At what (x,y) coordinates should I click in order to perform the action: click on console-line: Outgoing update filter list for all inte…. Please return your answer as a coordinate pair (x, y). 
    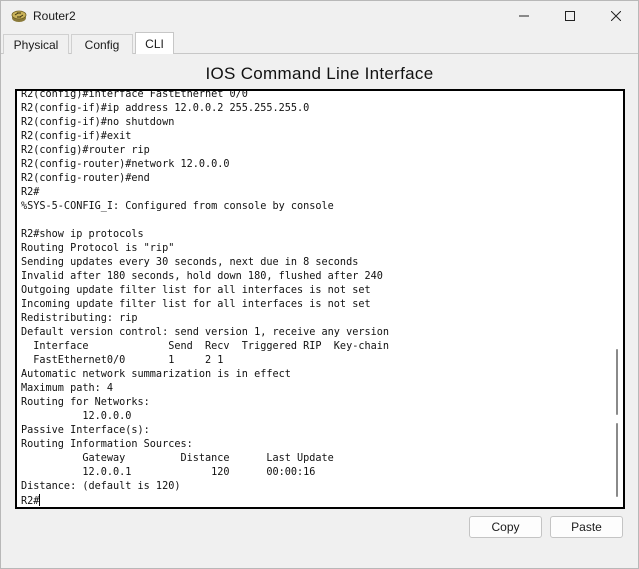
    Looking at the image, I should click on (196, 290).